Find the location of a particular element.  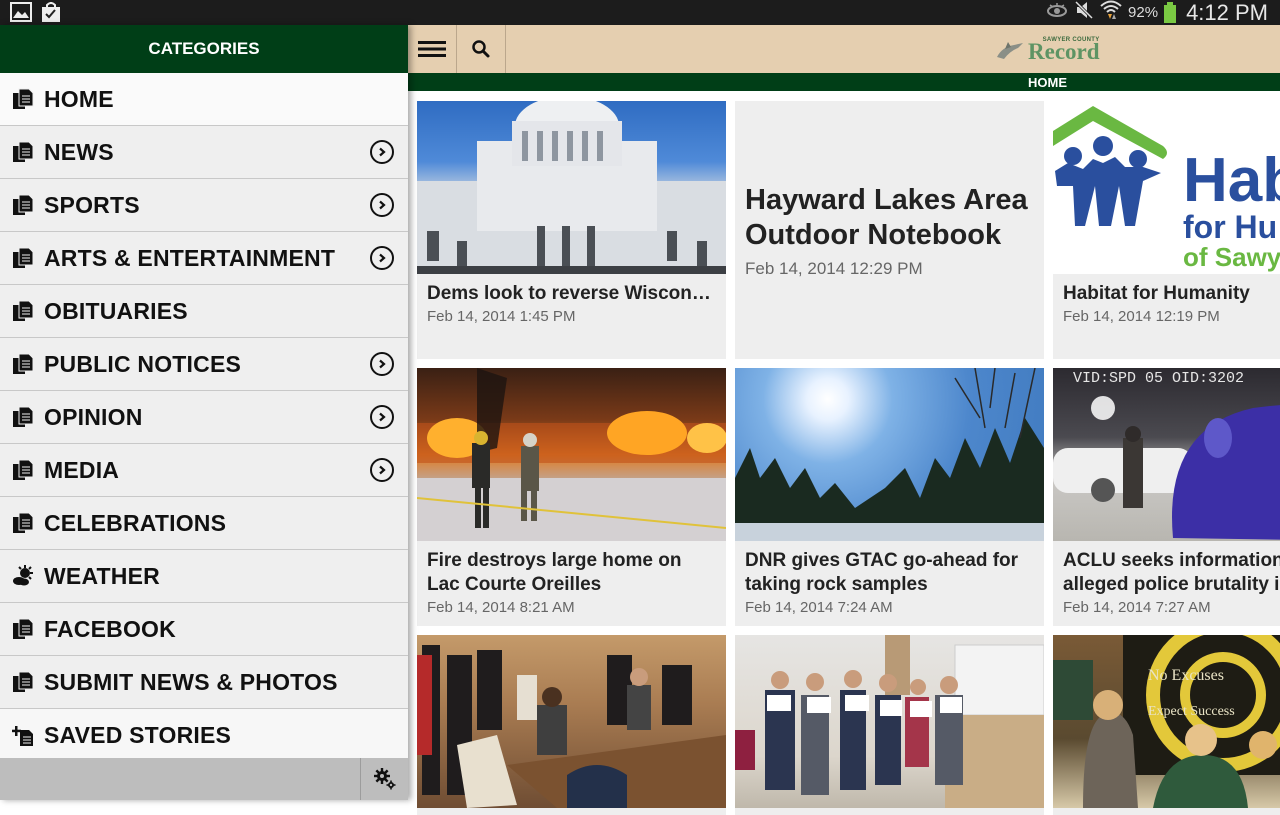

gallery-notification-icon is located at coordinates (21, 14).